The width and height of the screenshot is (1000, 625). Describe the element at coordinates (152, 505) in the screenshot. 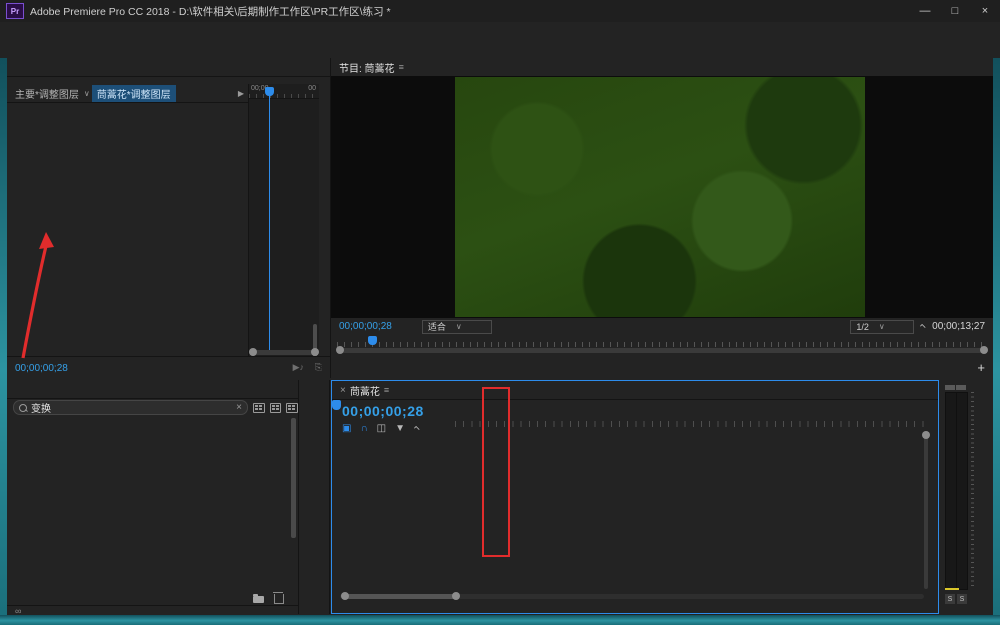

I see `effects-tree` at that location.